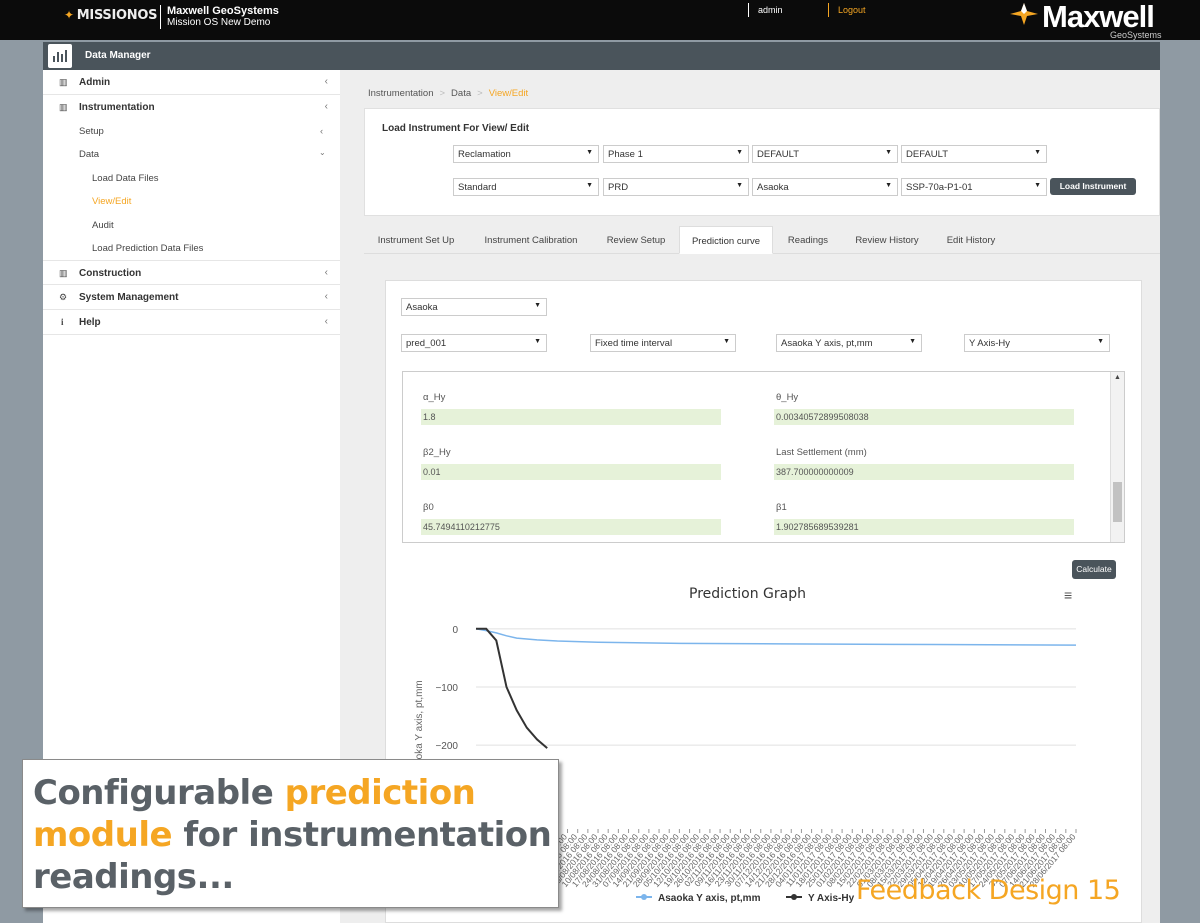 The image size is (1200, 923). I want to click on interval-select: Fixed time interval ▼, so click(663, 343).